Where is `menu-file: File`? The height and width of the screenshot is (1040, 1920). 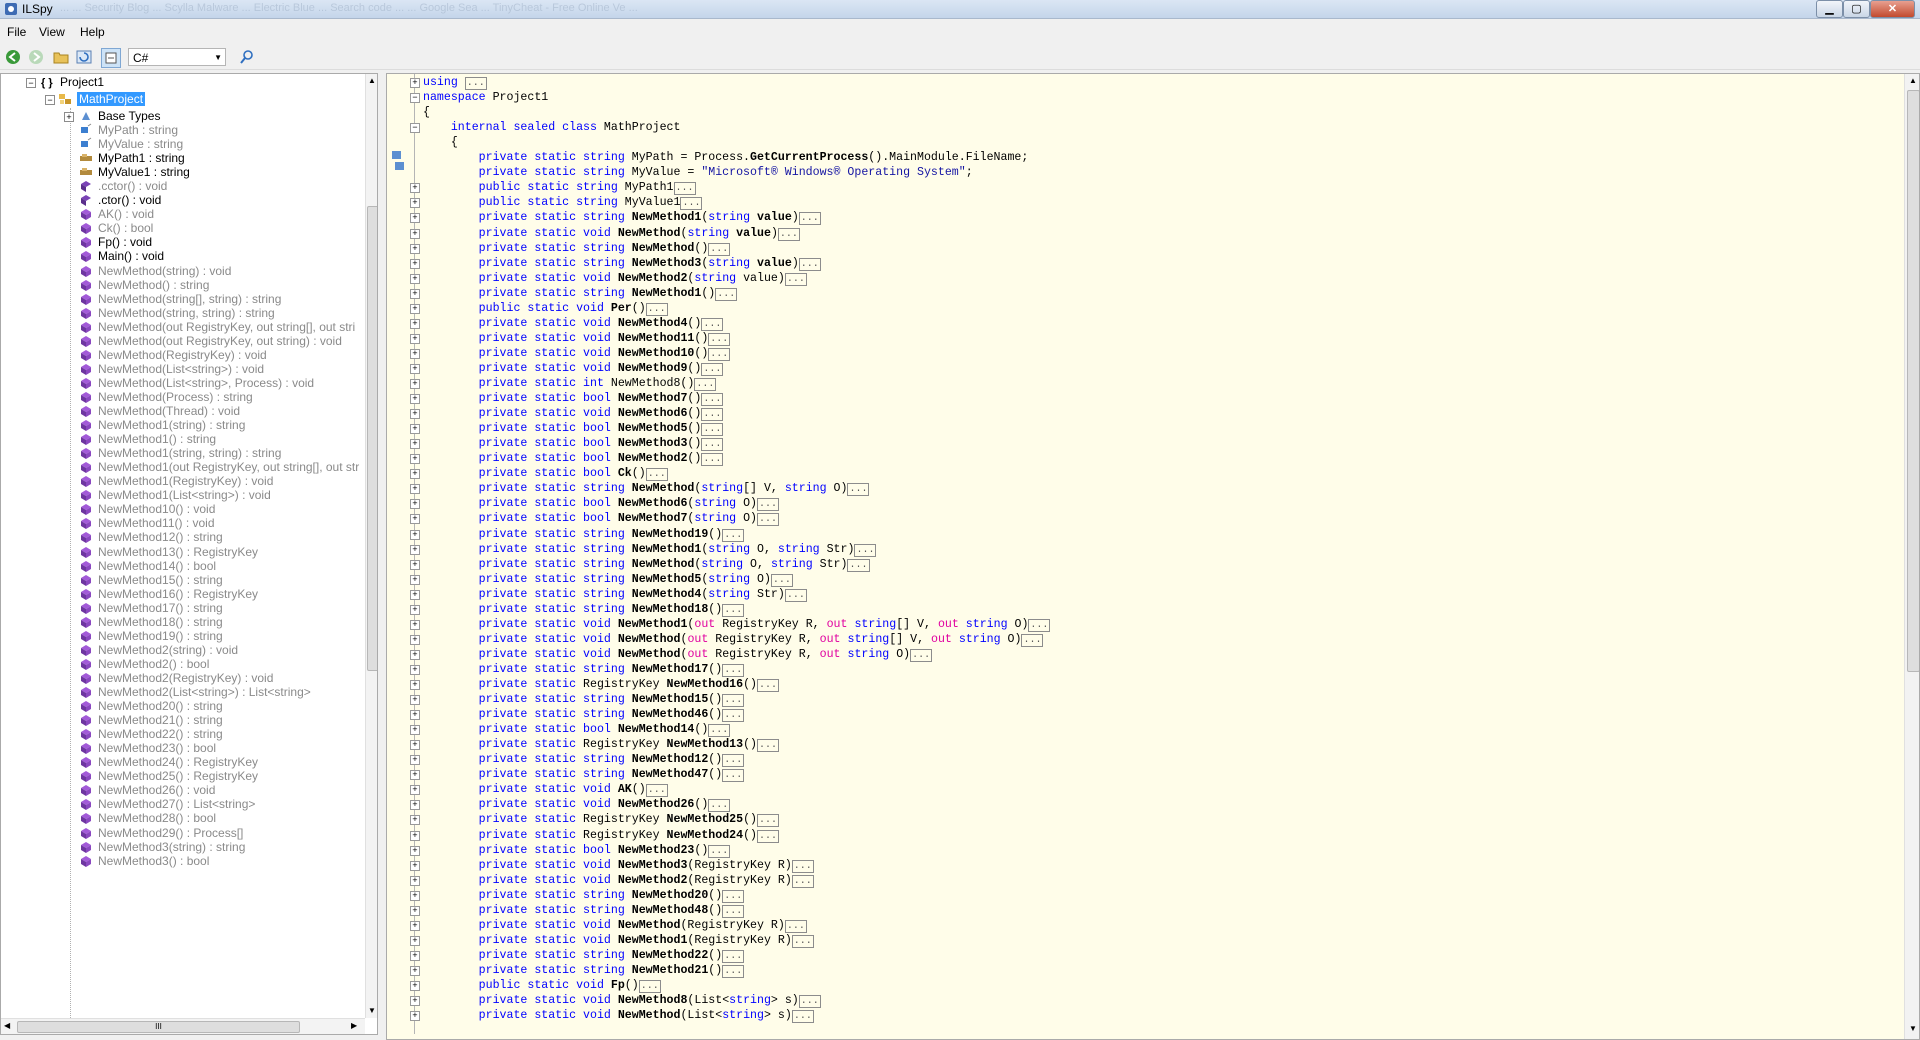
menu-file: File is located at coordinates (16, 32).